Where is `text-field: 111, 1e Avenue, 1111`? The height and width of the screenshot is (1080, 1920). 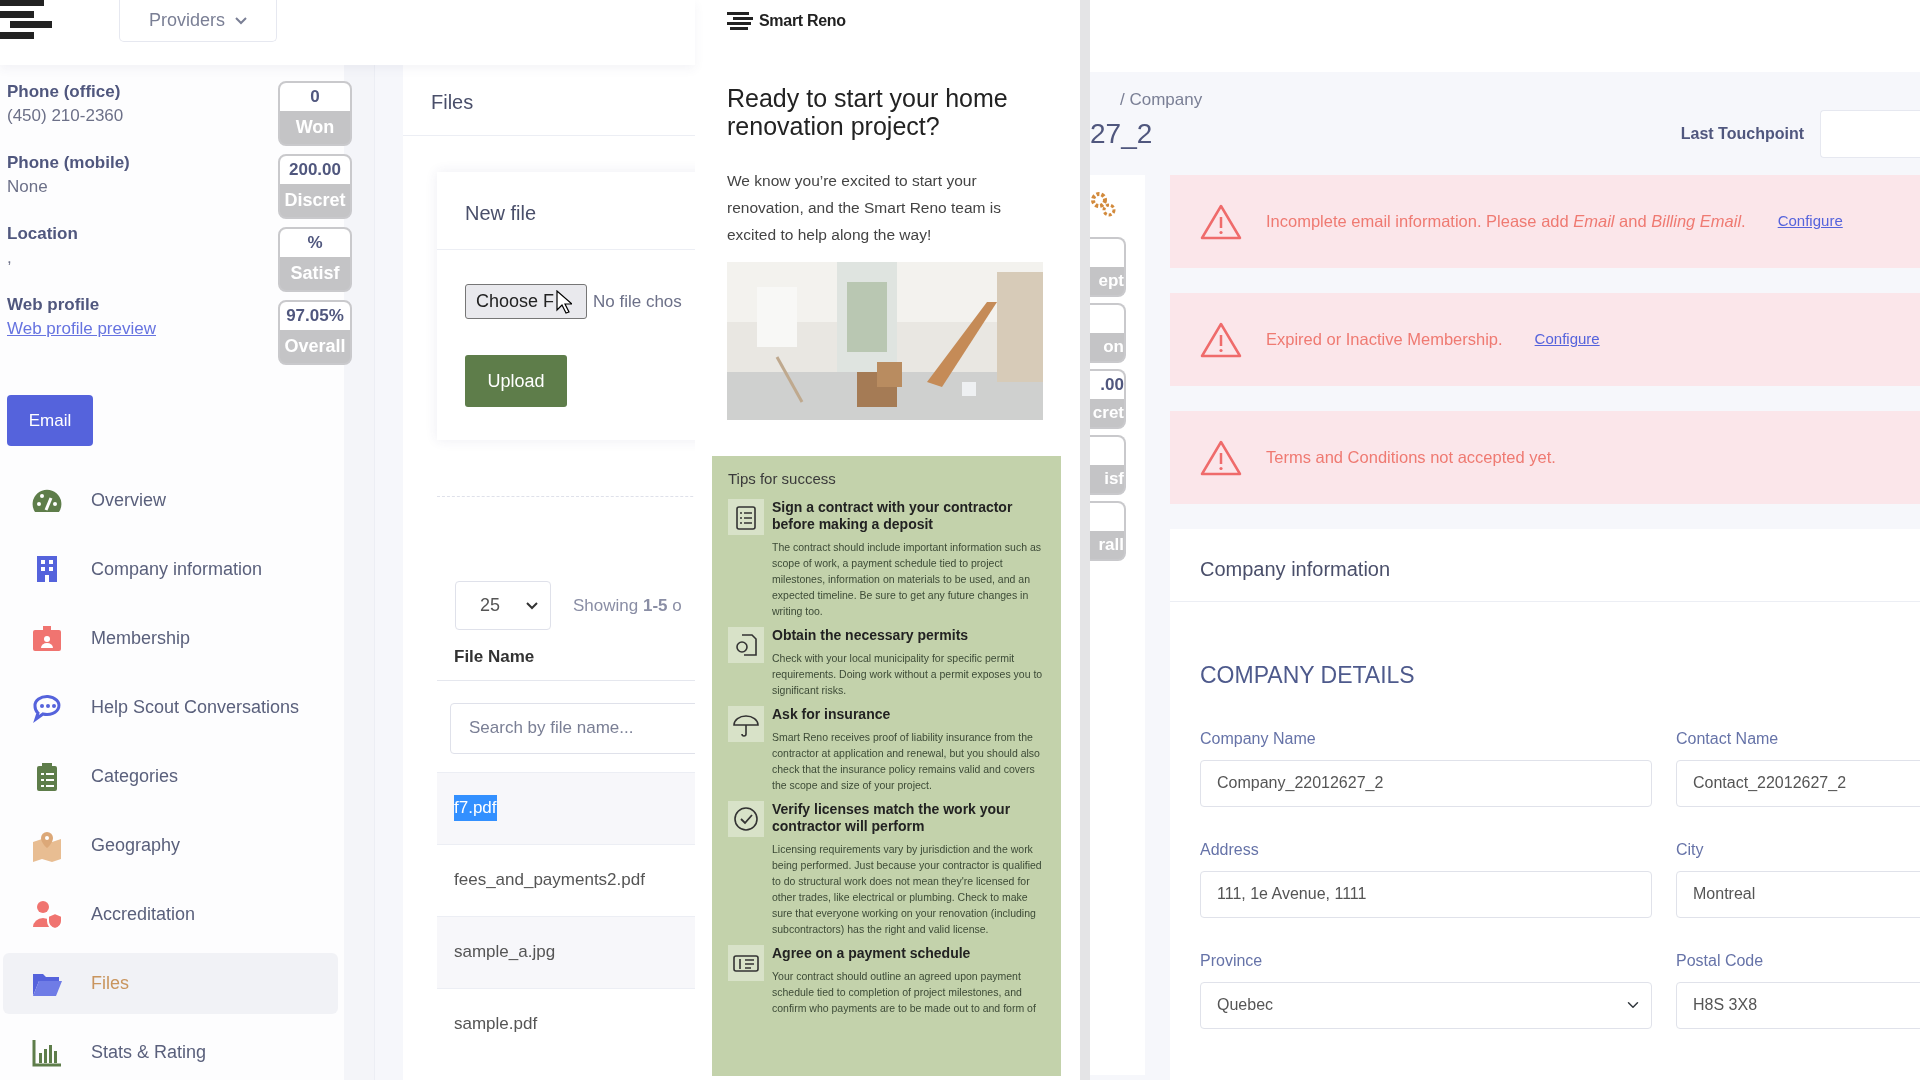
text-field: 111, 1e Avenue, 1111 is located at coordinates (1426, 894).